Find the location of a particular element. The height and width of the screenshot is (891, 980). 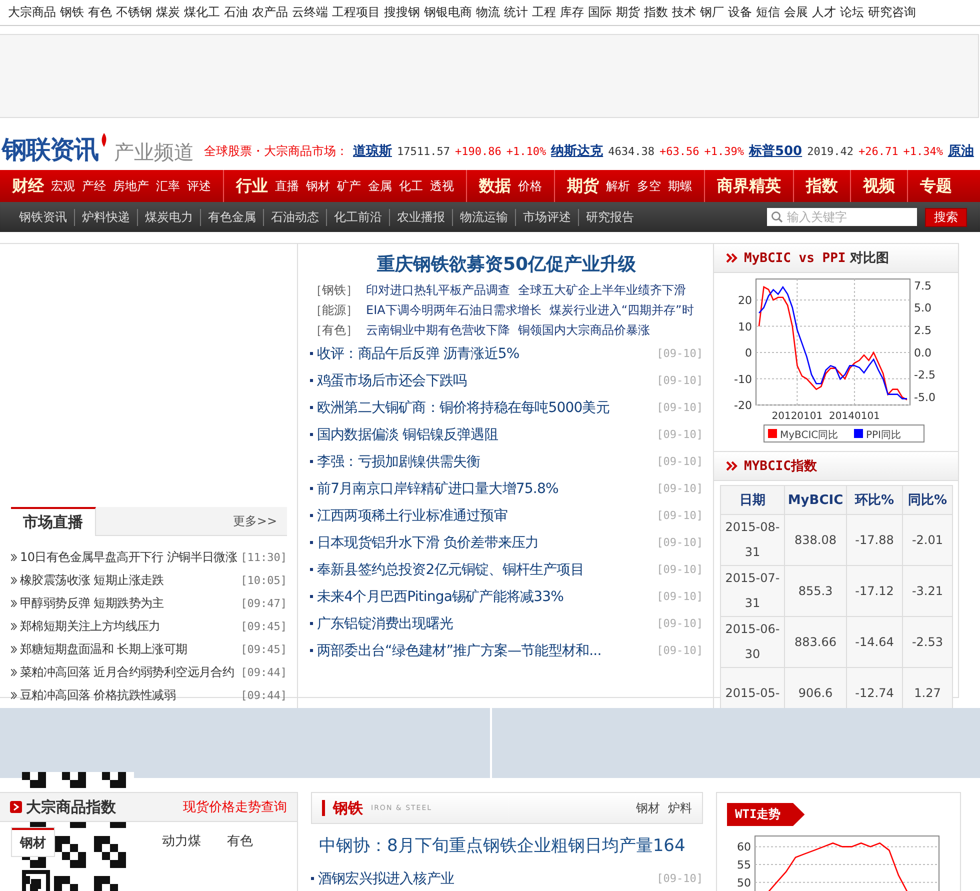

top-nav-link: 统计 is located at coordinates (516, 14).